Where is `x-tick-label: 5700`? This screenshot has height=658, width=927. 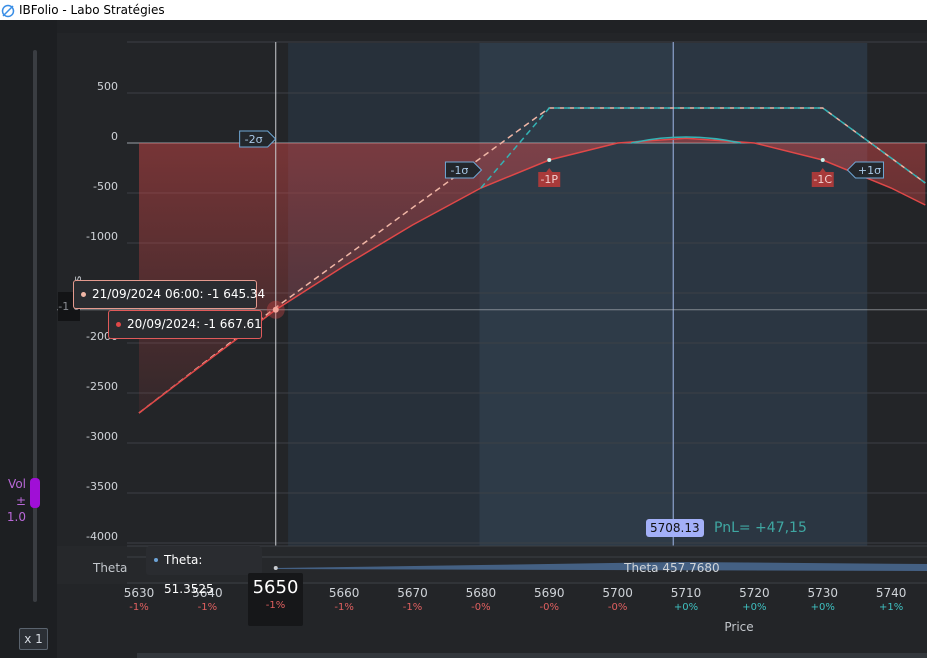
x-tick-label: 5700 is located at coordinates (617, 593).